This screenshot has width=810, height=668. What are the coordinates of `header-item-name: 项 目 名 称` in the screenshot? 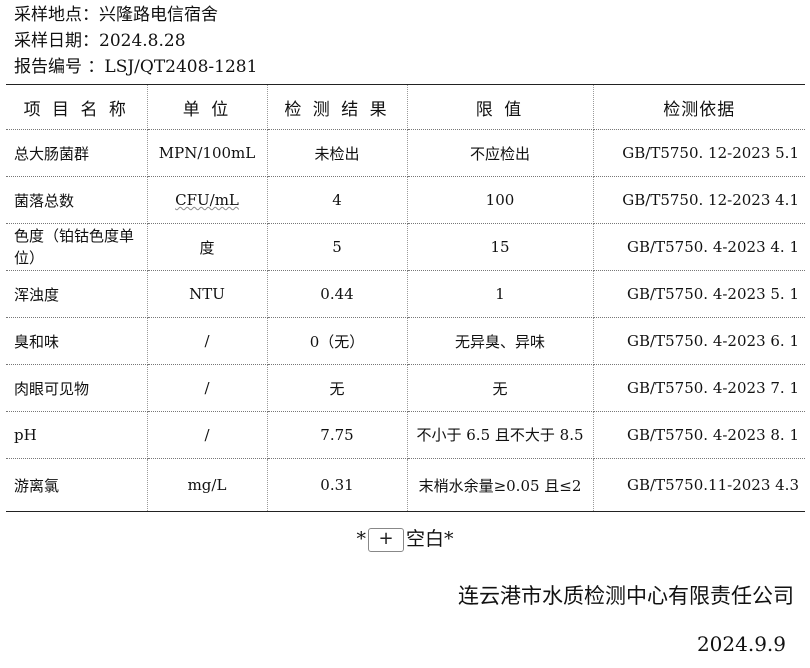 It's located at (77, 107).